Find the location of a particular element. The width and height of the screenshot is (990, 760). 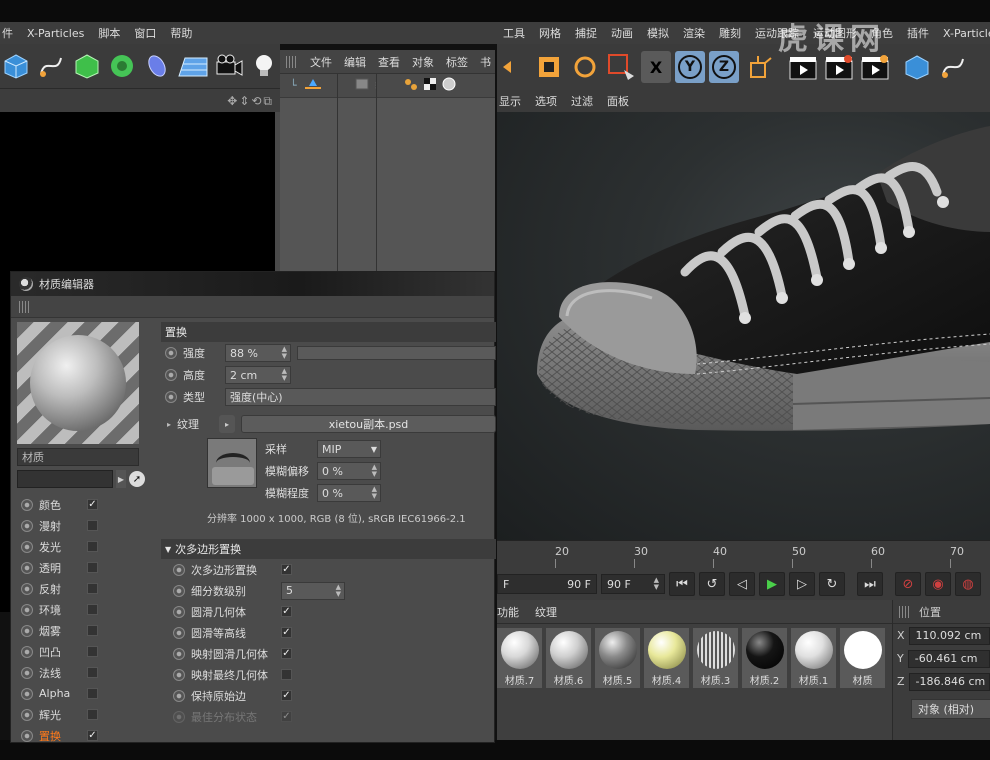

menu-animate: 动画 is located at coordinates (622, 33).